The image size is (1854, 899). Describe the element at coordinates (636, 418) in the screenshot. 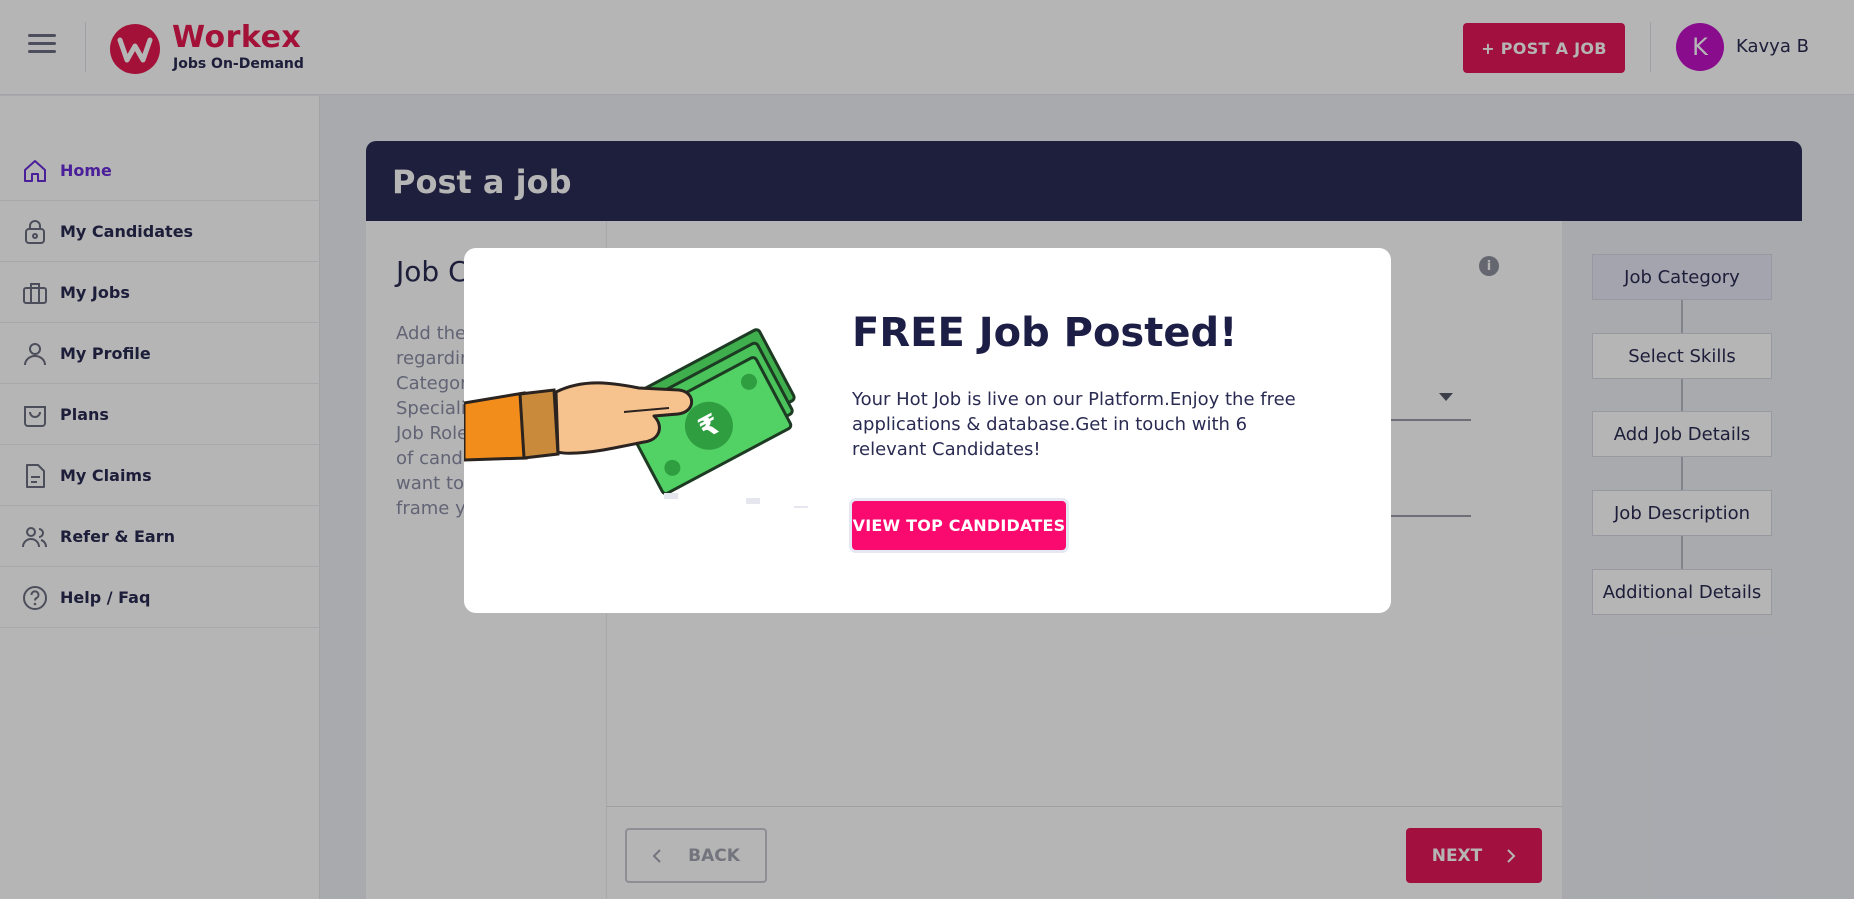

I see `money-hand-illustration-icon: ₹` at that location.